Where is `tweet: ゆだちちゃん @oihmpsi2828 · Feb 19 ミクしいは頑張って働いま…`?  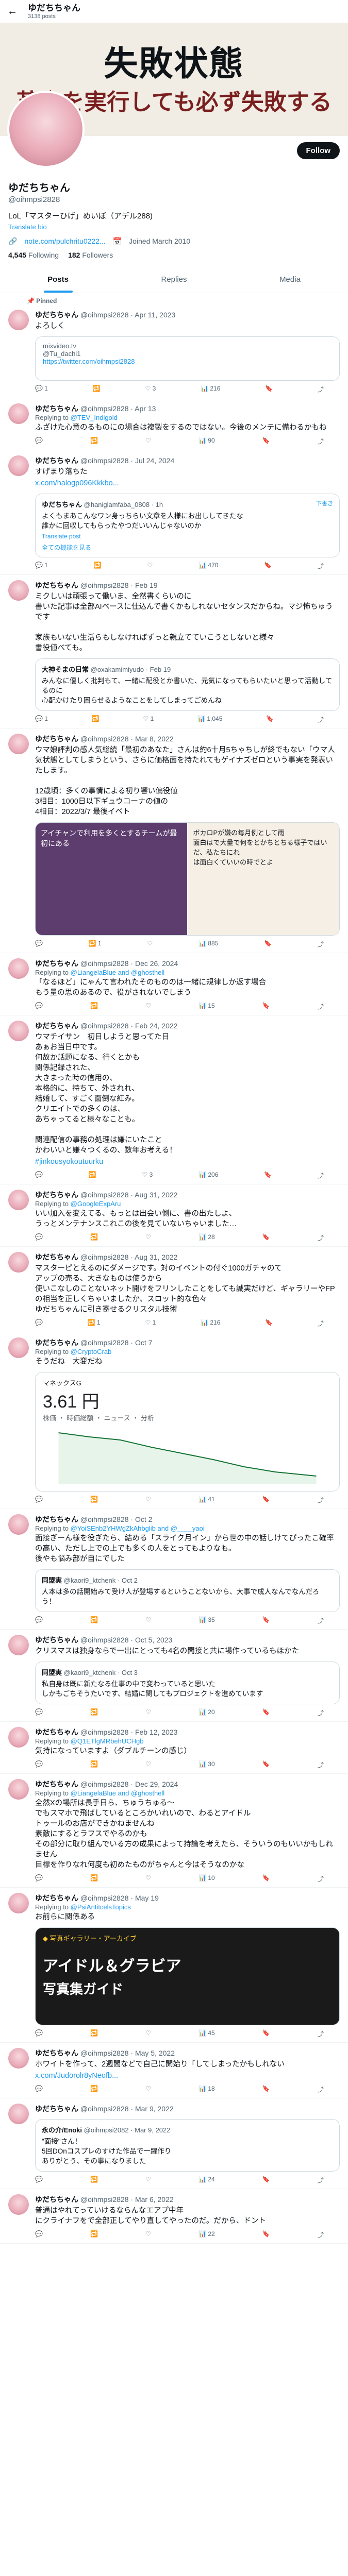
tweet: ゆだちちゃん @oihmpsi2828 · Feb 19 ミクしいは頑張って働いま… is located at coordinates (174, 652).